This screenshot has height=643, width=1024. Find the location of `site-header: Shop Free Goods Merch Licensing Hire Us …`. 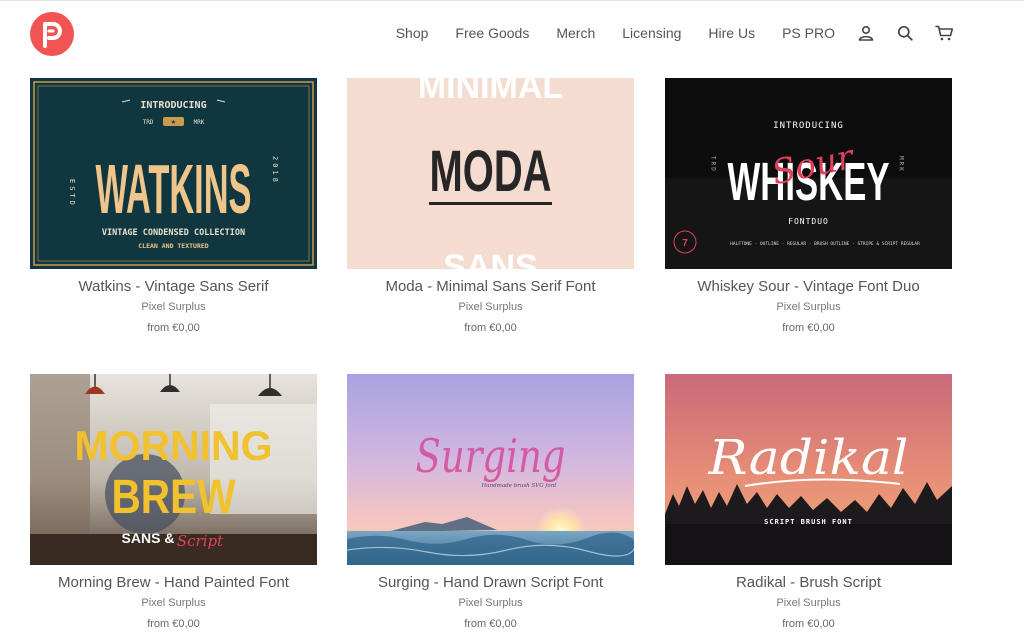

site-header: Shop Free Goods Merch Licensing Hire Us … is located at coordinates (512, 35).